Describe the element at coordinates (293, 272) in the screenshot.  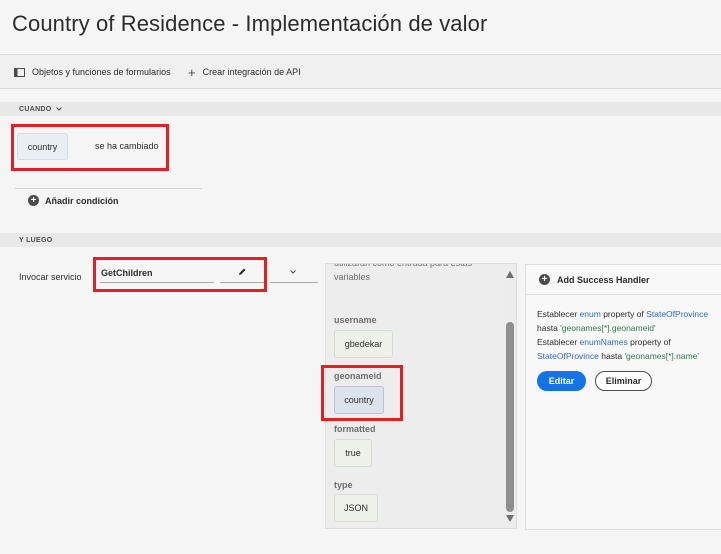
I see `service-dropdown-chevron-icon` at that location.